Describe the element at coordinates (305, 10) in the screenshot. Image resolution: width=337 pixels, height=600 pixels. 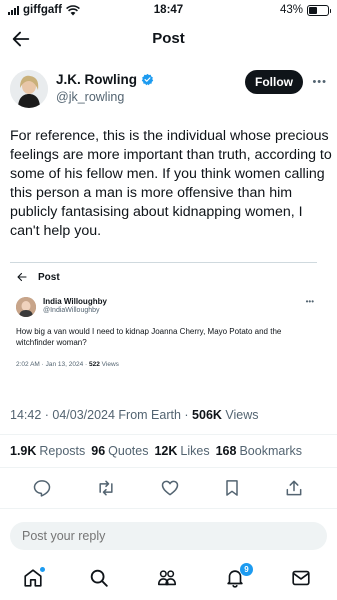
I see `status-right: 43%` at that location.